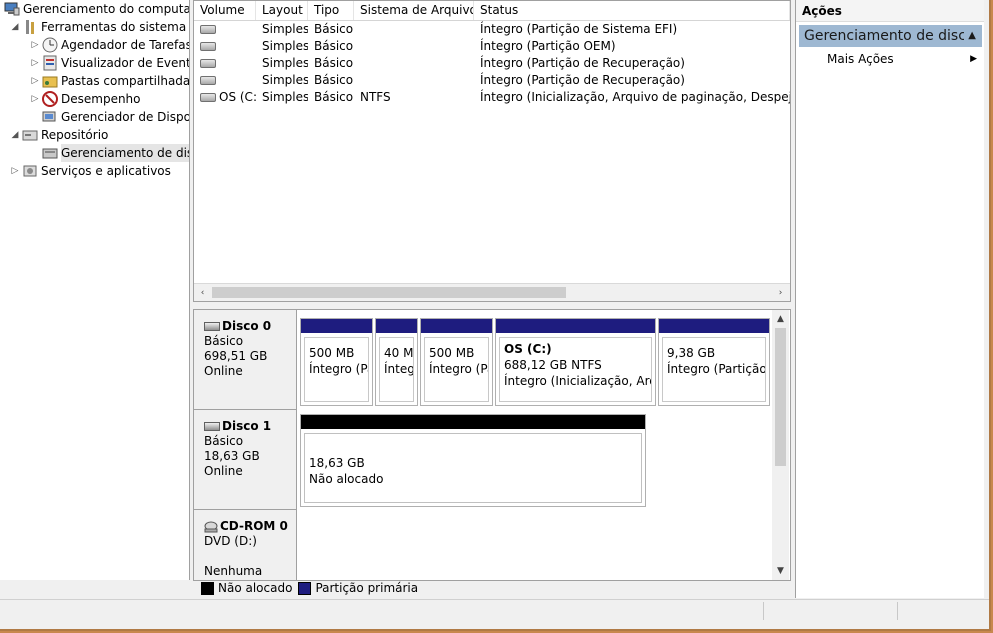 This screenshot has width=993, height=633. I want to click on partition-status: Íntegro (Partição d, so click(716, 369).